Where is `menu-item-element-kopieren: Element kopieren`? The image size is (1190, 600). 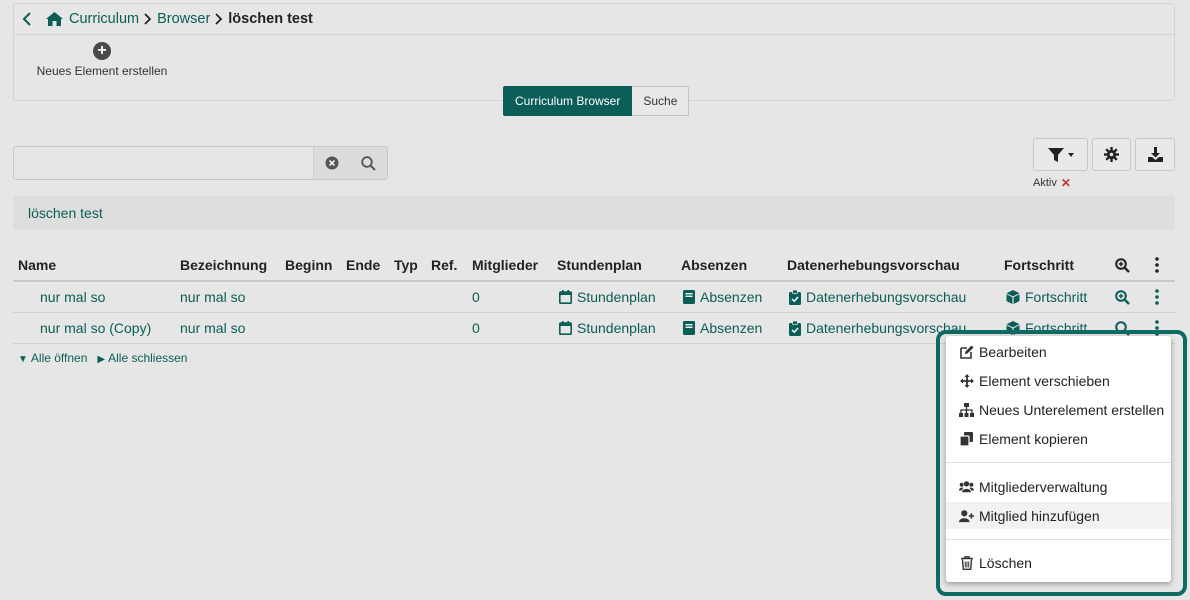 menu-item-element-kopieren: Element kopieren is located at coordinates (1058, 438).